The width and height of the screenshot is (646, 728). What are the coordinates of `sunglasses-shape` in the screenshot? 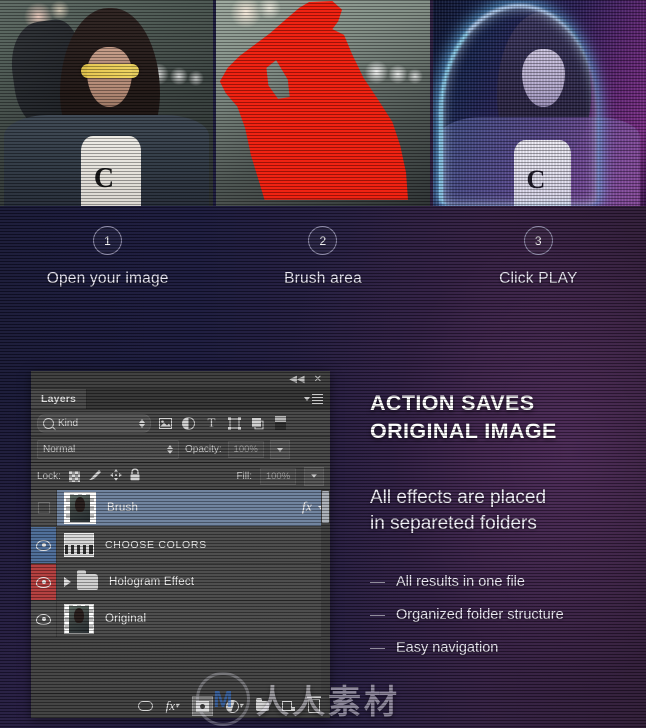 It's located at (110, 71).